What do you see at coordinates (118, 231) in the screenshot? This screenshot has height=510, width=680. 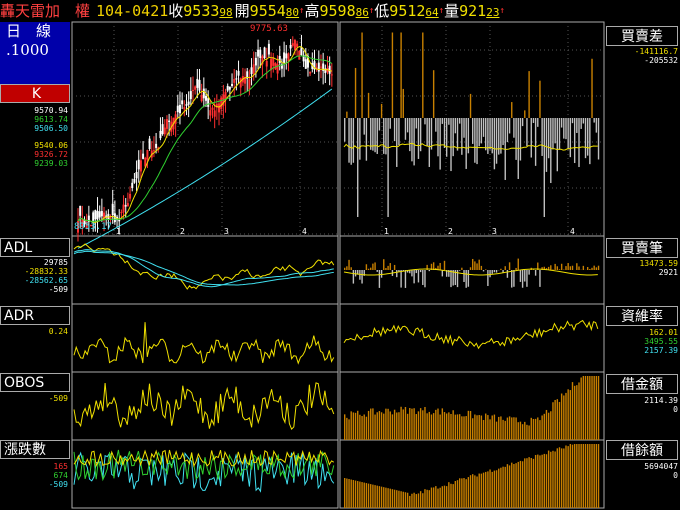 I see `x-tick-label: 1` at bounding box center [118, 231].